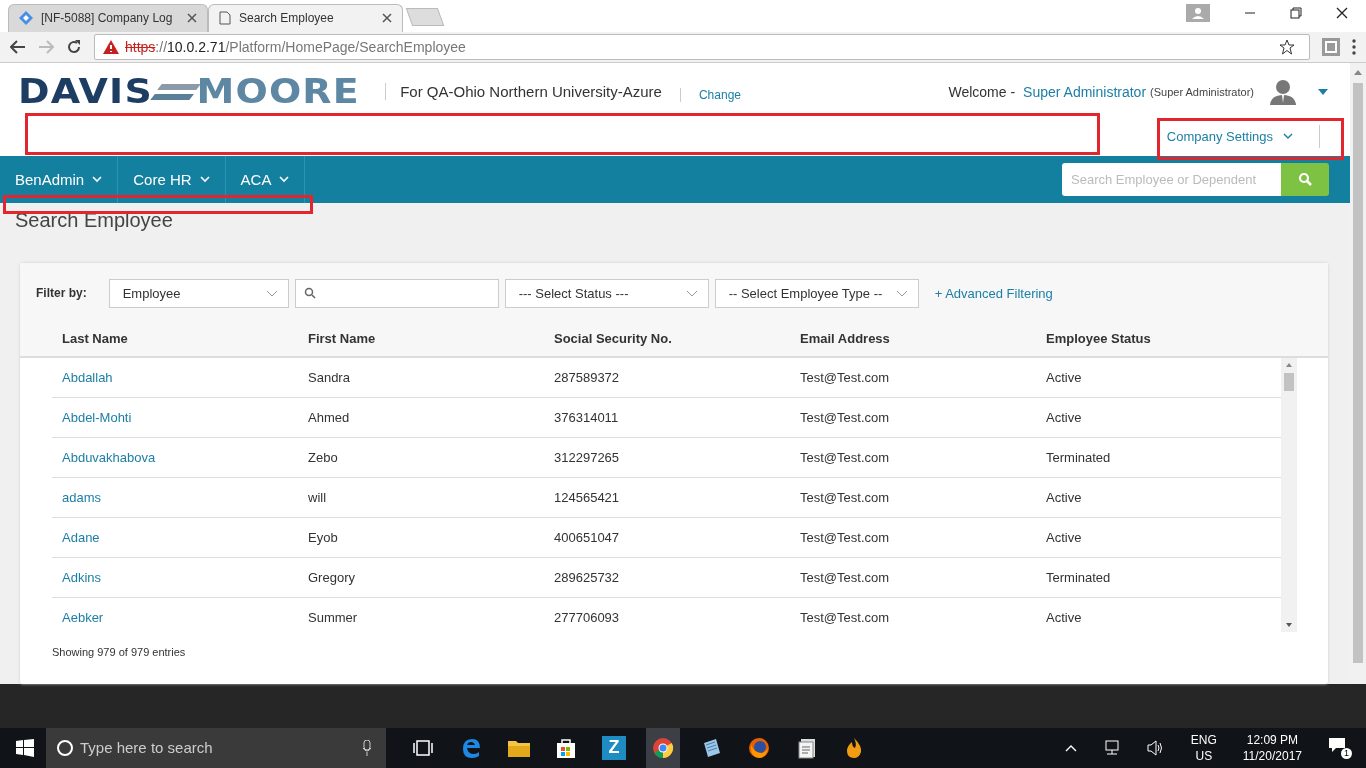  What do you see at coordinates (587, 617) in the screenshot?
I see `table-cell-text: 277706093` at bounding box center [587, 617].